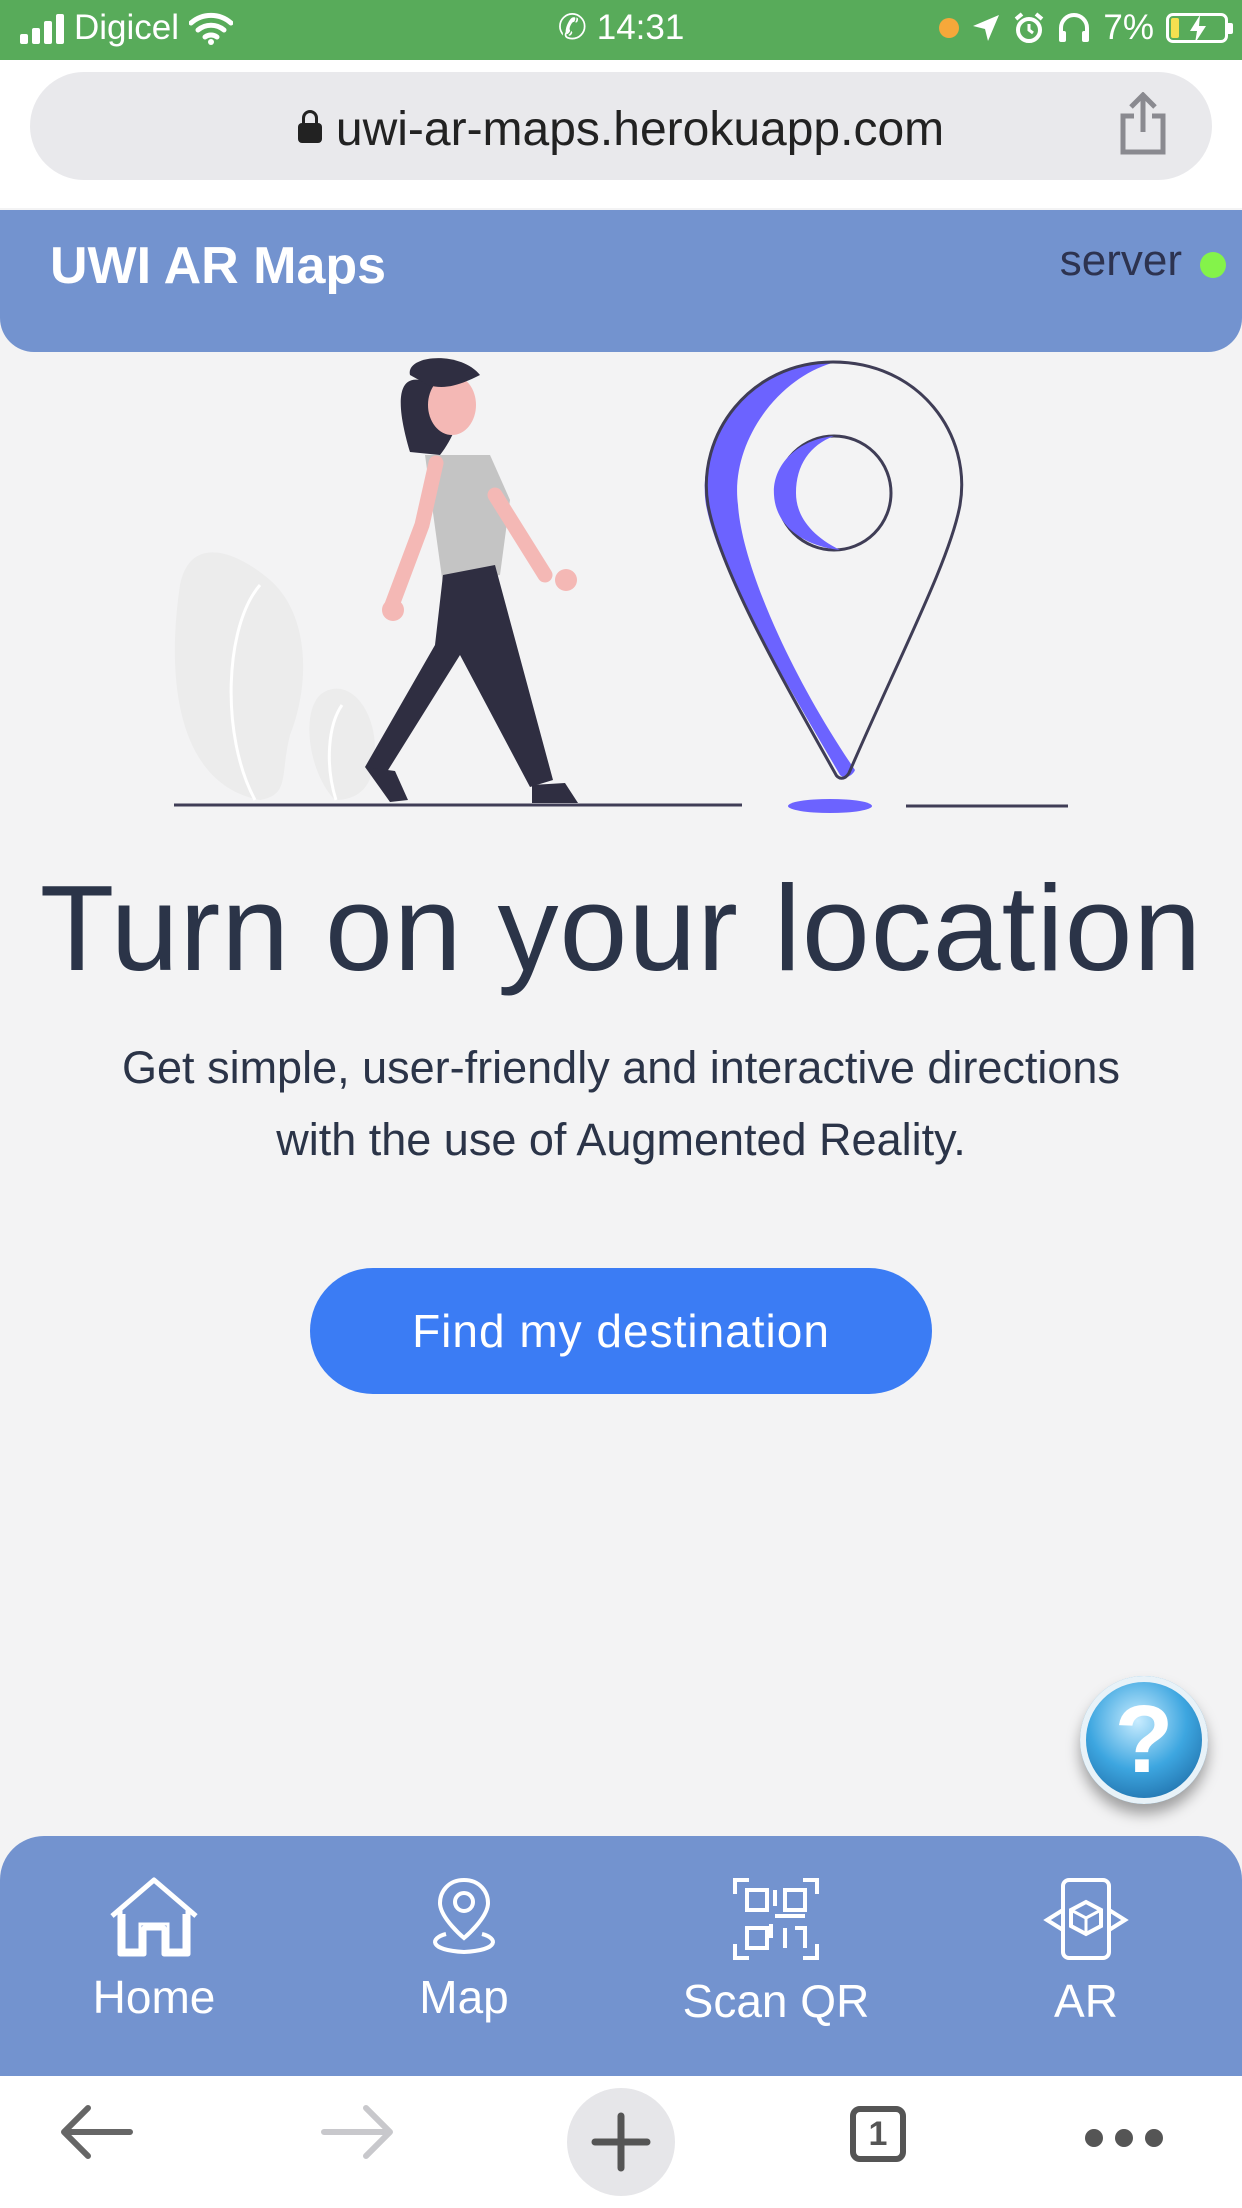  I want to click on plus-icon, so click(621, 2142).